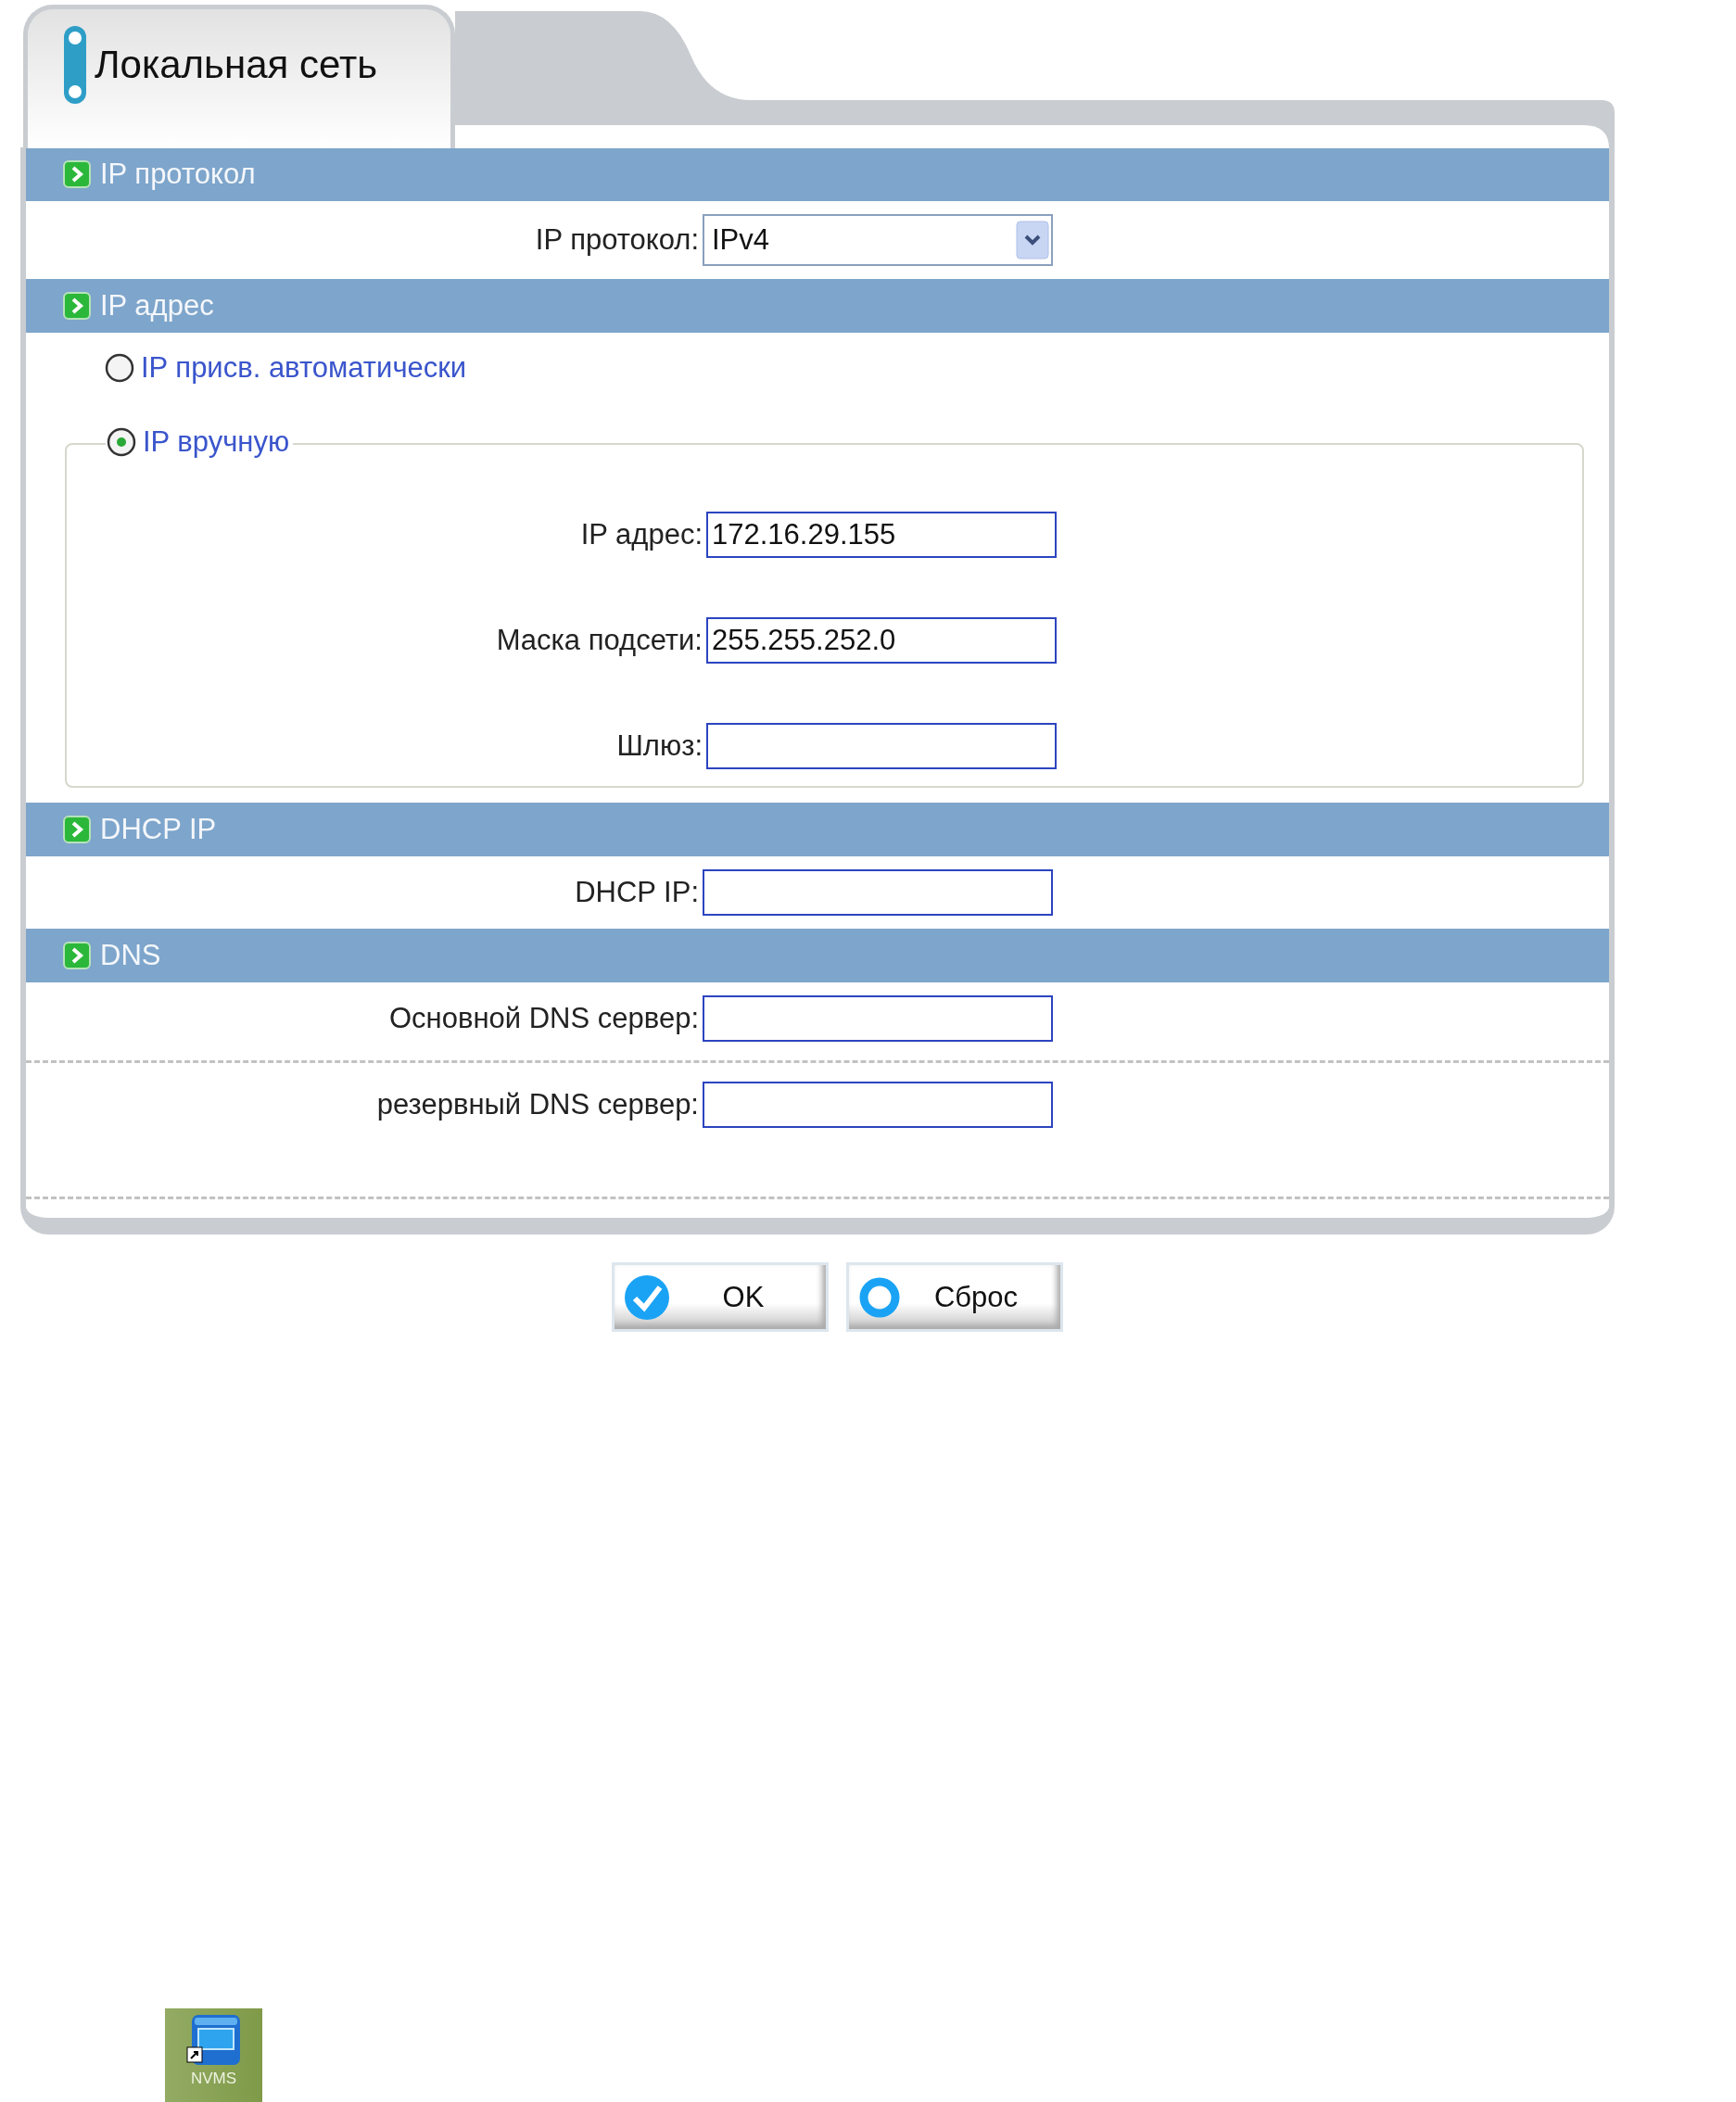 Image resolution: width=1736 pixels, height=2102 pixels. I want to click on protocol-dropdown: IPv4, so click(878, 240).